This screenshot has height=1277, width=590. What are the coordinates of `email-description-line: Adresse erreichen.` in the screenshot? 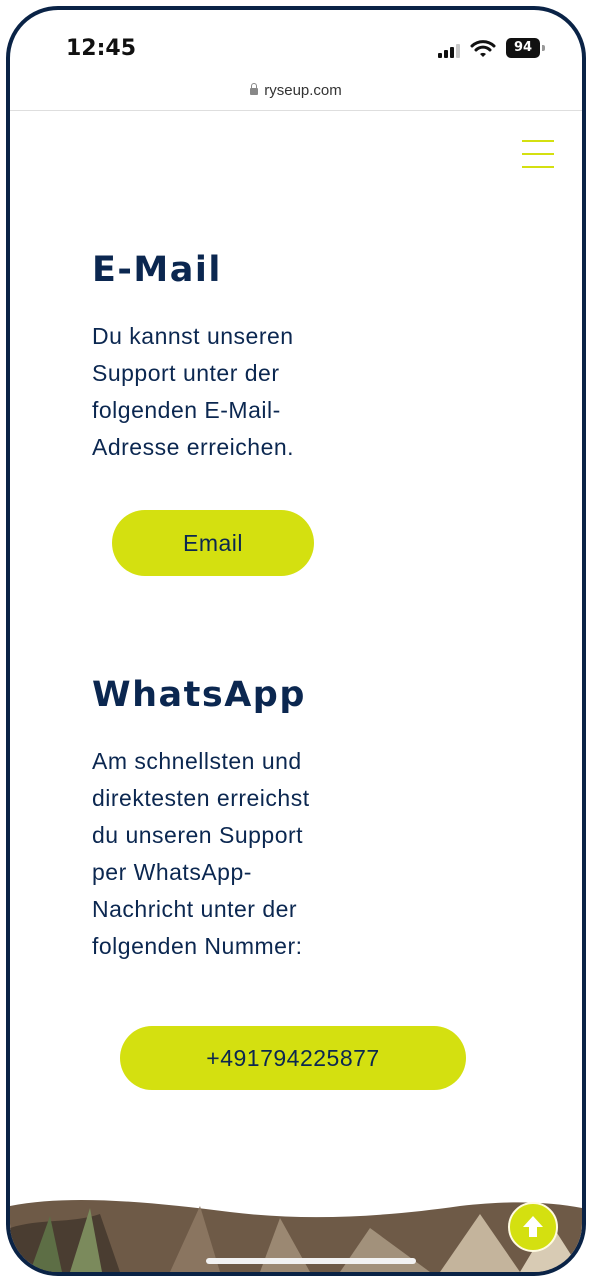 It's located at (193, 447).